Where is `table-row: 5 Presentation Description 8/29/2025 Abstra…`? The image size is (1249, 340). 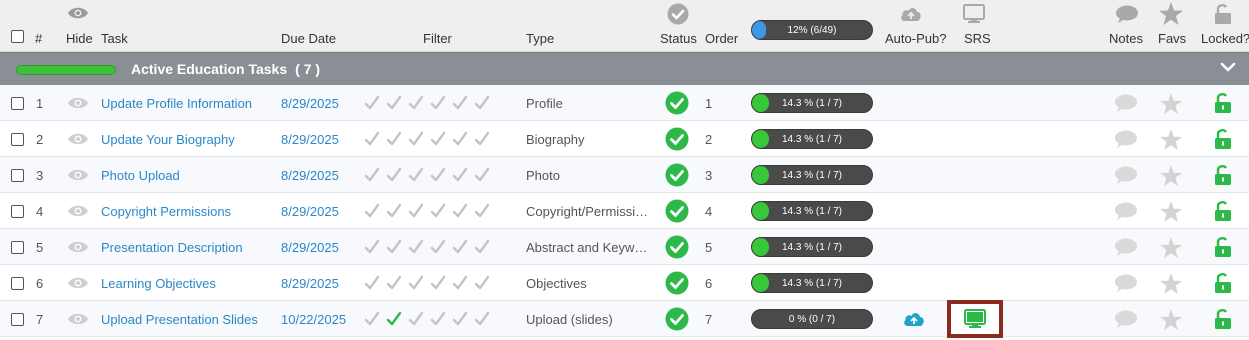
table-row: 5 Presentation Description 8/29/2025 Abstra… is located at coordinates (624, 247).